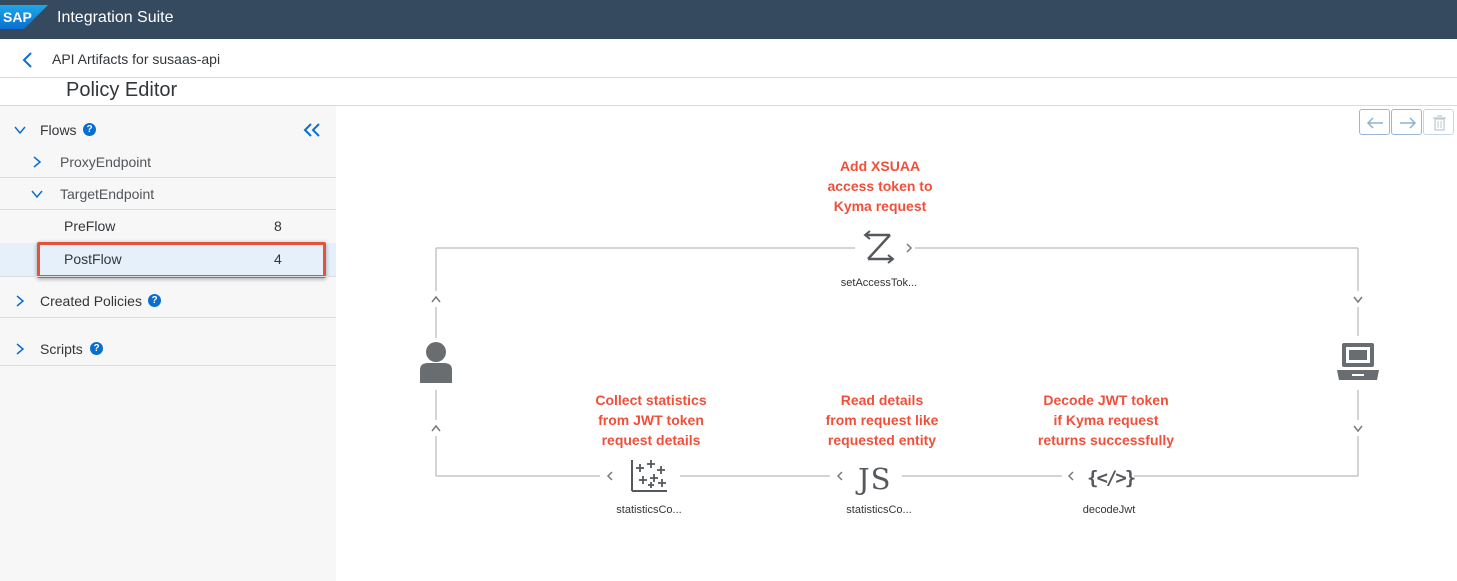 This screenshot has height=581, width=1457. Describe the element at coordinates (1106, 400) in the screenshot. I see `annotation-line: Decode JWT token` at that location.